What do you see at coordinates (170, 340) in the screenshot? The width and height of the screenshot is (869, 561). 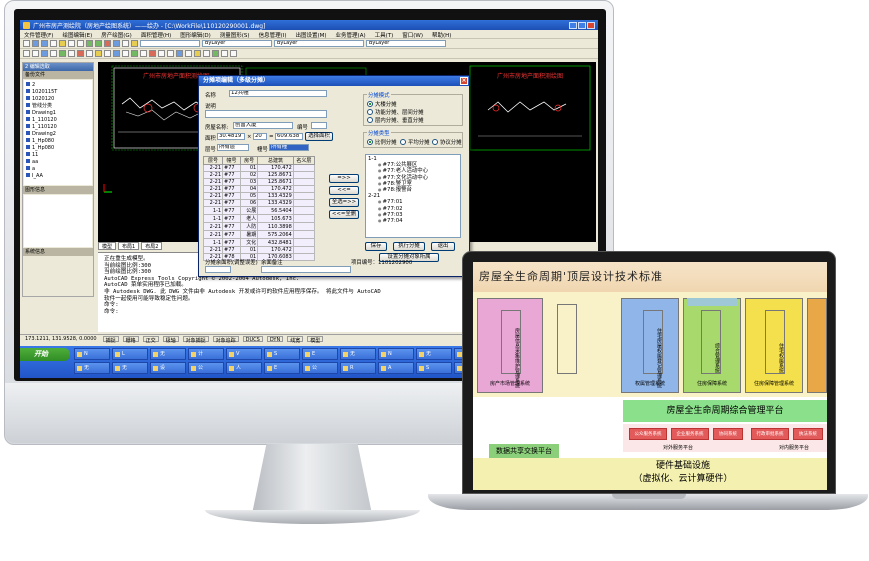 I see `toggle-polar: 极轴` at bounding box center [170, 340].